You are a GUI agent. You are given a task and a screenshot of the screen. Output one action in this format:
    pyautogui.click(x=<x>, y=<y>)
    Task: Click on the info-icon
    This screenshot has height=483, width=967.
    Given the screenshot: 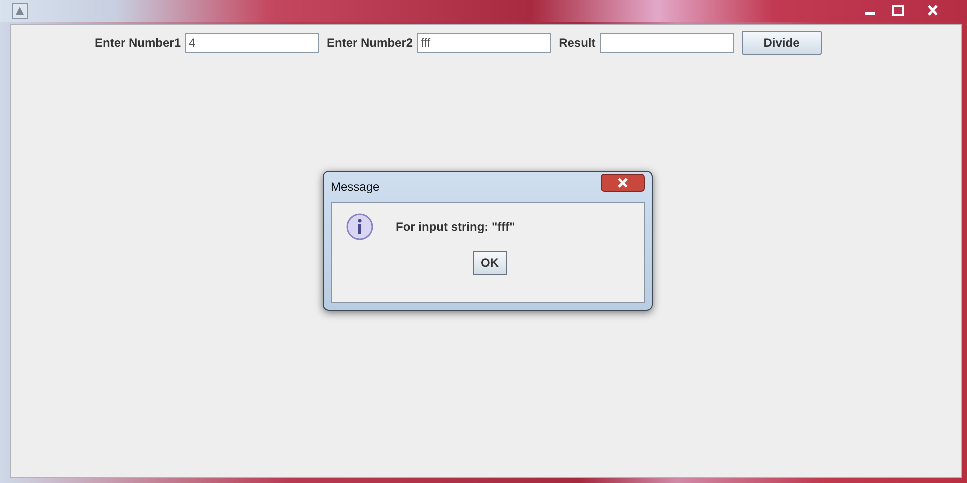 What is the action you would take?
    pyautogui.click(x=360, y=227)
    